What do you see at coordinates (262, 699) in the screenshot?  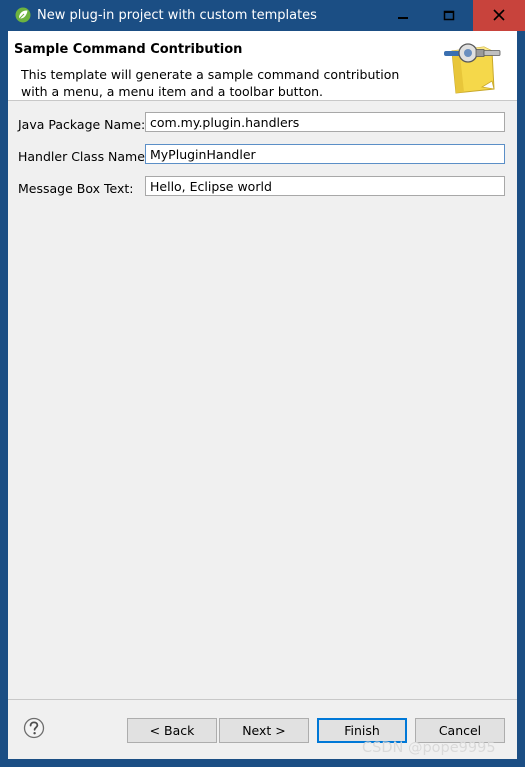 I see `footer-divider` at bounding box center [262, 699].